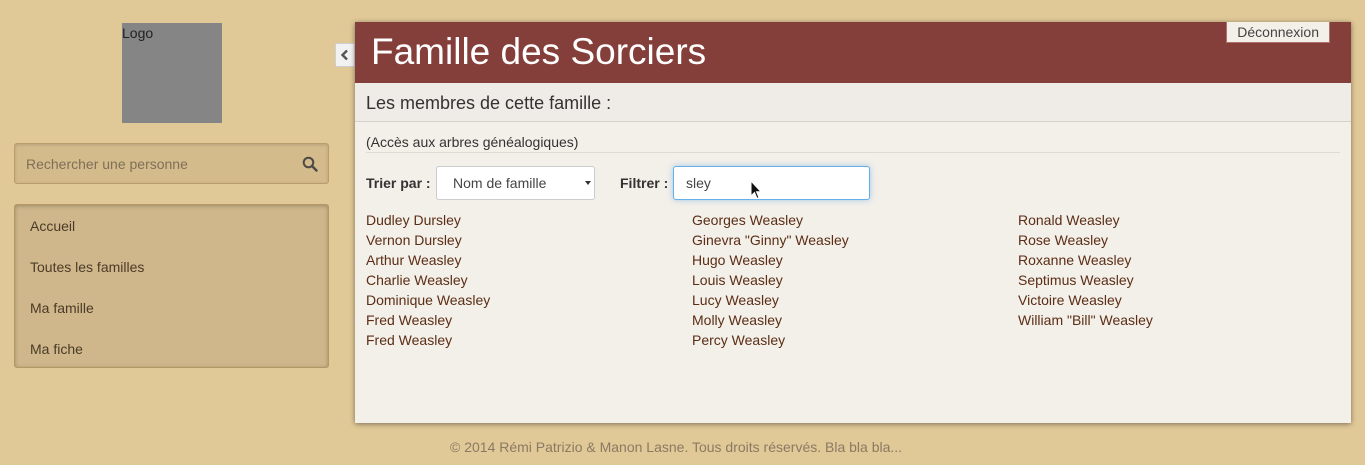 The image size is (1365, 465). What do you see at coordinates (1181, 300) in the screenshot?
I see `member-link: Victoire Weasley` at bounding box center [1181, 300].